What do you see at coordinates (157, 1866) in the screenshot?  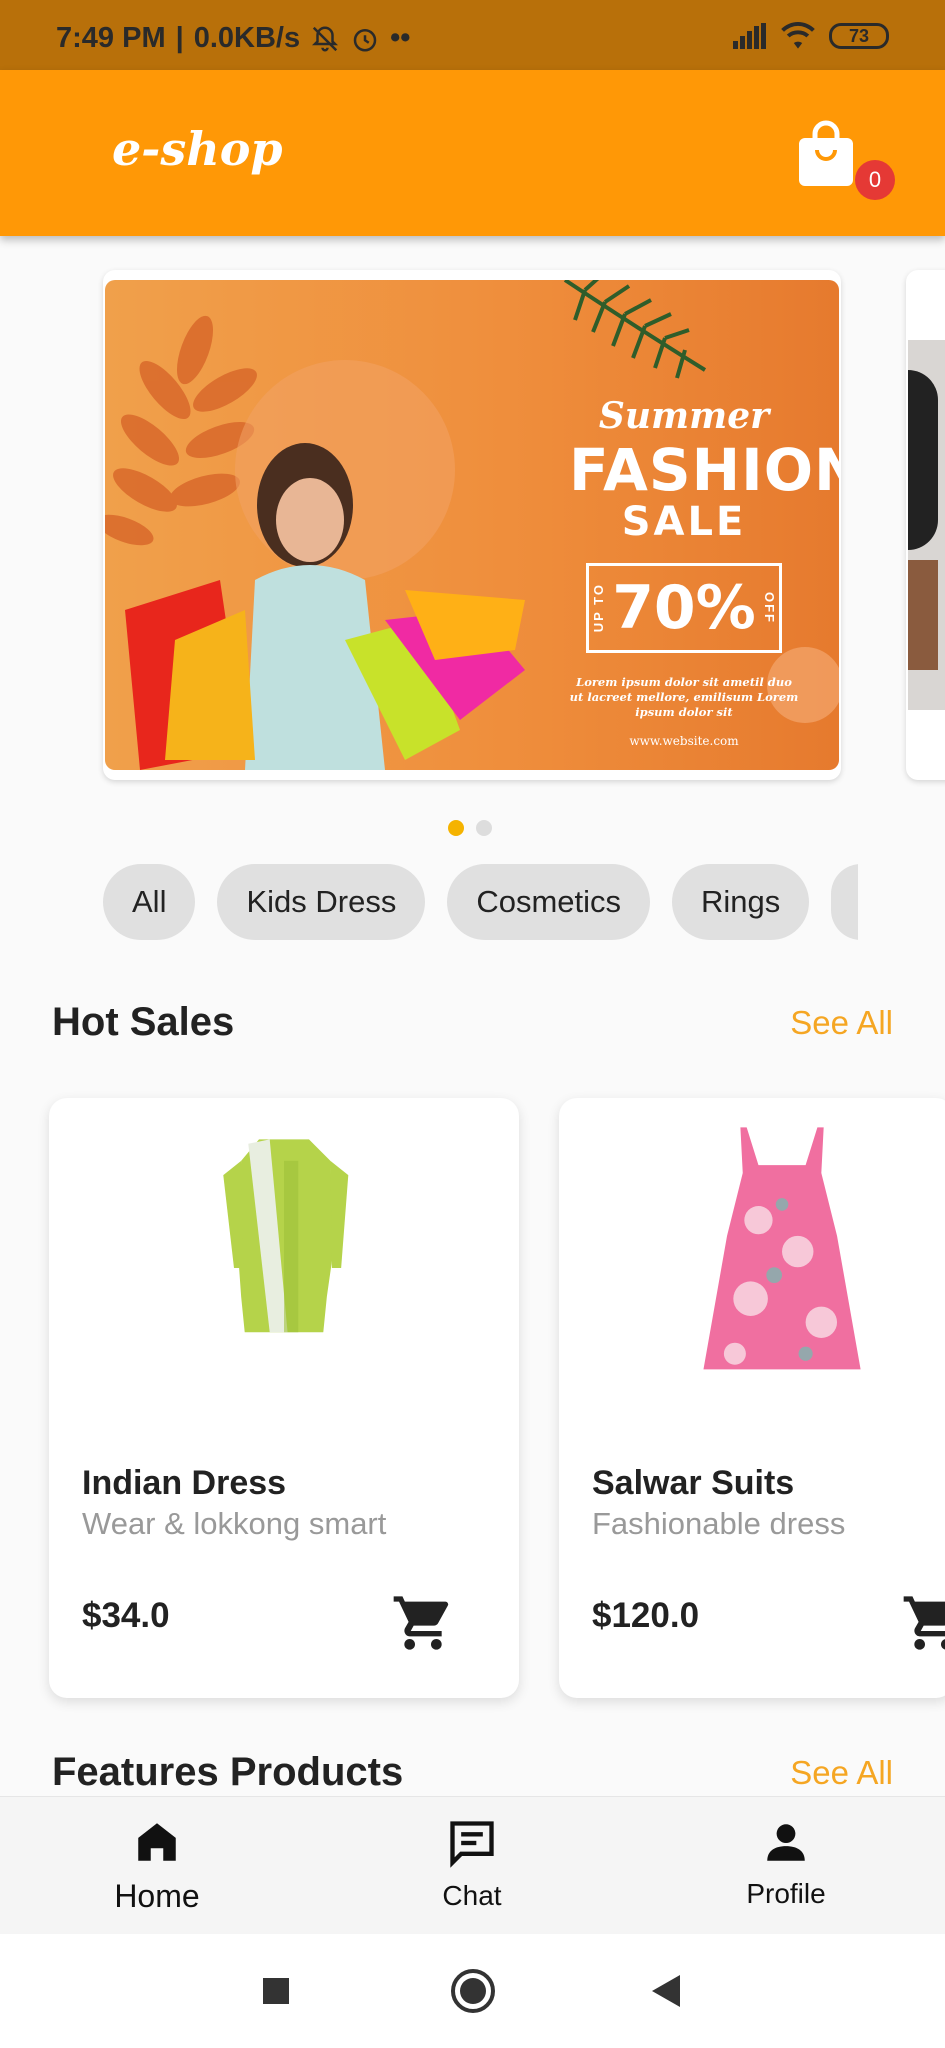 I see `nav-home: Home` at bounding box center [157, 1866].